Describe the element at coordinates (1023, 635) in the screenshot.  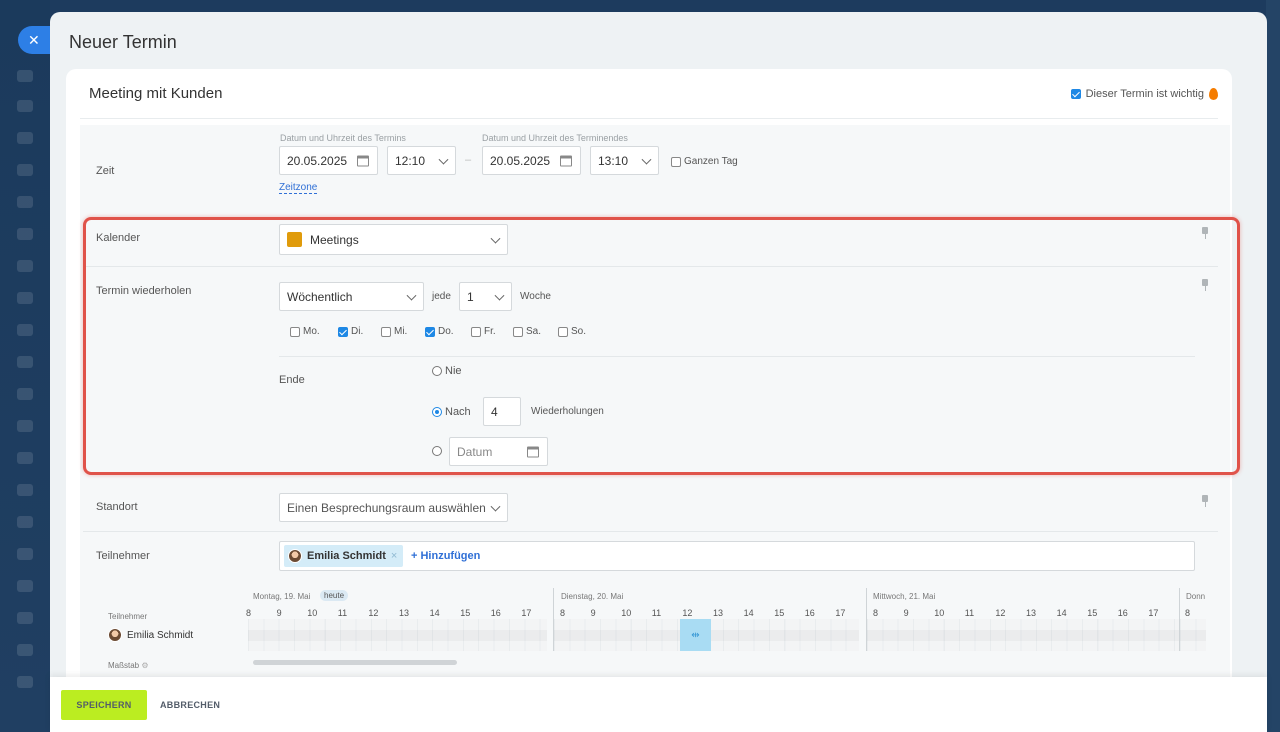
I see `timeline-row-wednesday` at that location.